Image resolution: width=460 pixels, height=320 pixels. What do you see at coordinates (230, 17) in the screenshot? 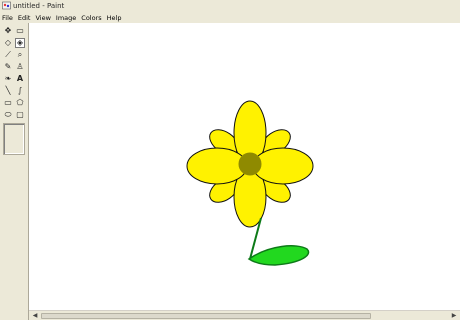
I see `menu-bar: File Edit View Image Colors Help` at bounding box center [230, 17].